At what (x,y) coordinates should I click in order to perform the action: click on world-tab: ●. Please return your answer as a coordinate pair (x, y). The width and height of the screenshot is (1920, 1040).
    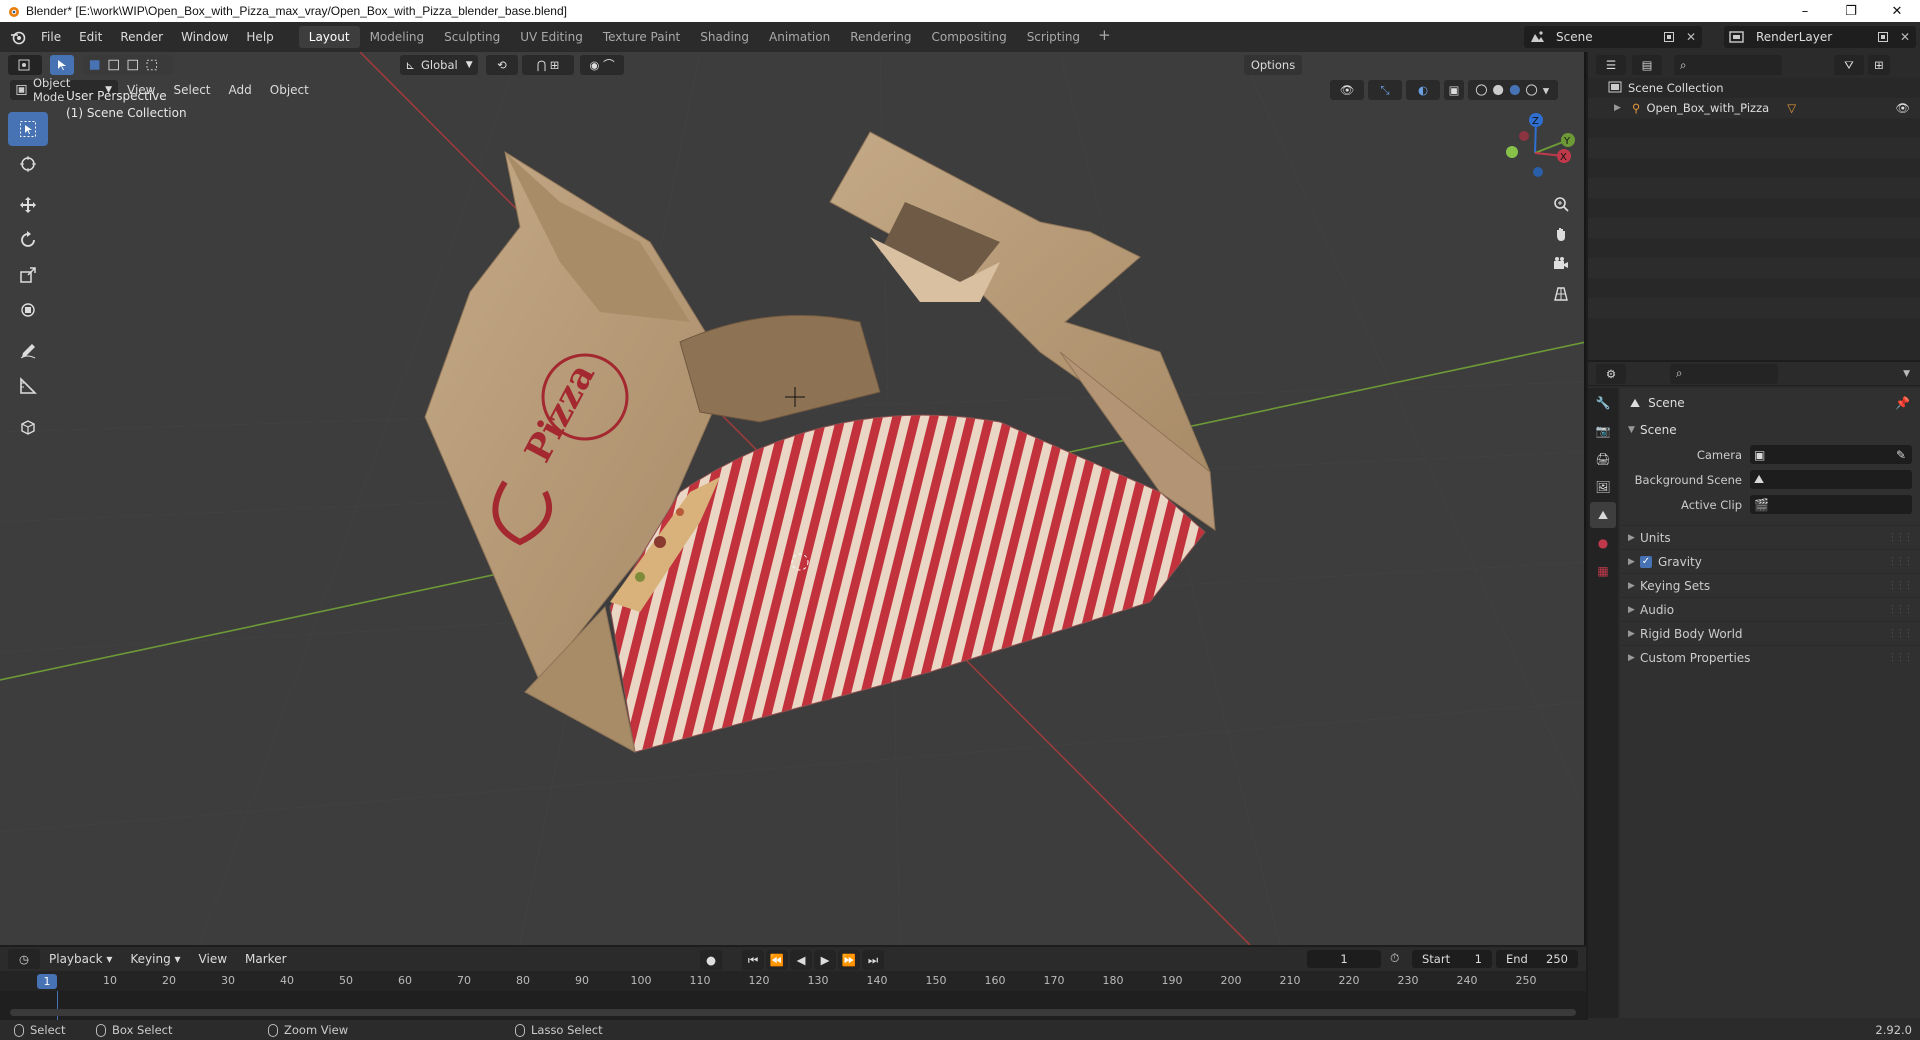
    Looking at the image, I should click on (1603, 543).